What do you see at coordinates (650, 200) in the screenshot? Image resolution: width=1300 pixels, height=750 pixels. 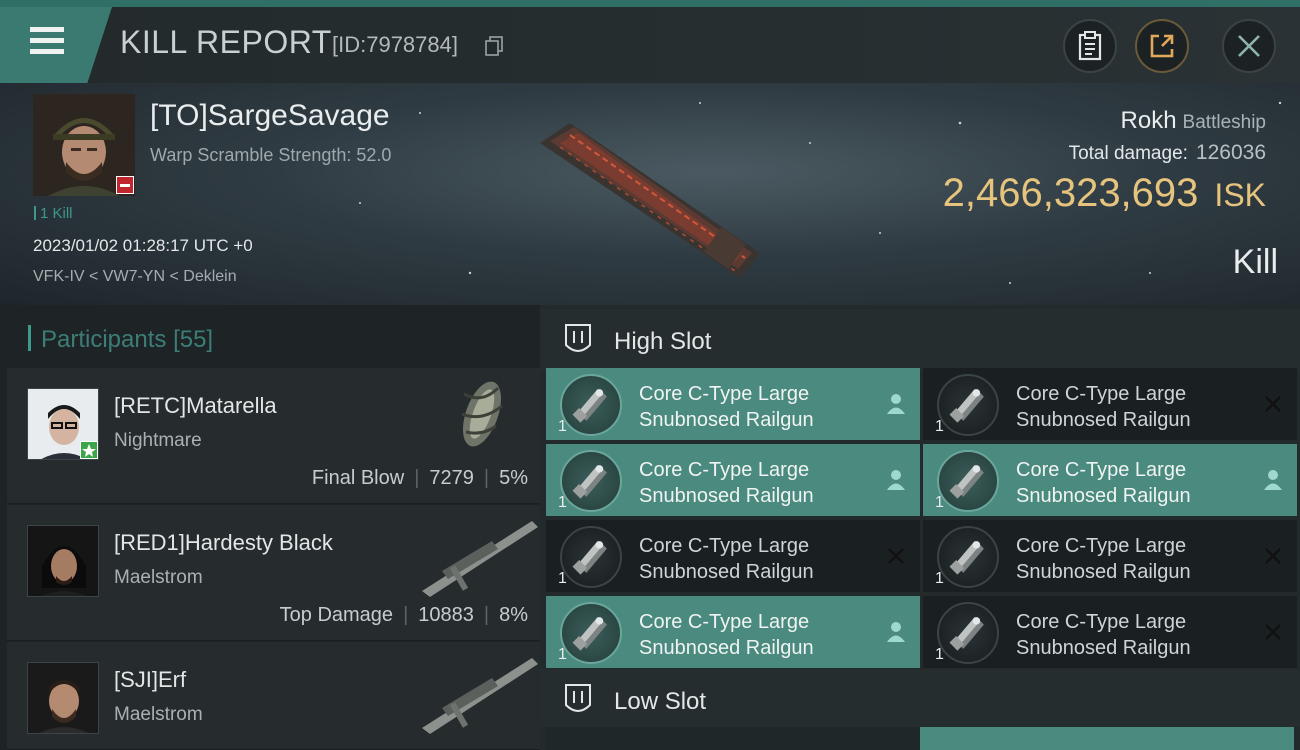 I see `victim-ship-image` at bounding box center [650, 200].